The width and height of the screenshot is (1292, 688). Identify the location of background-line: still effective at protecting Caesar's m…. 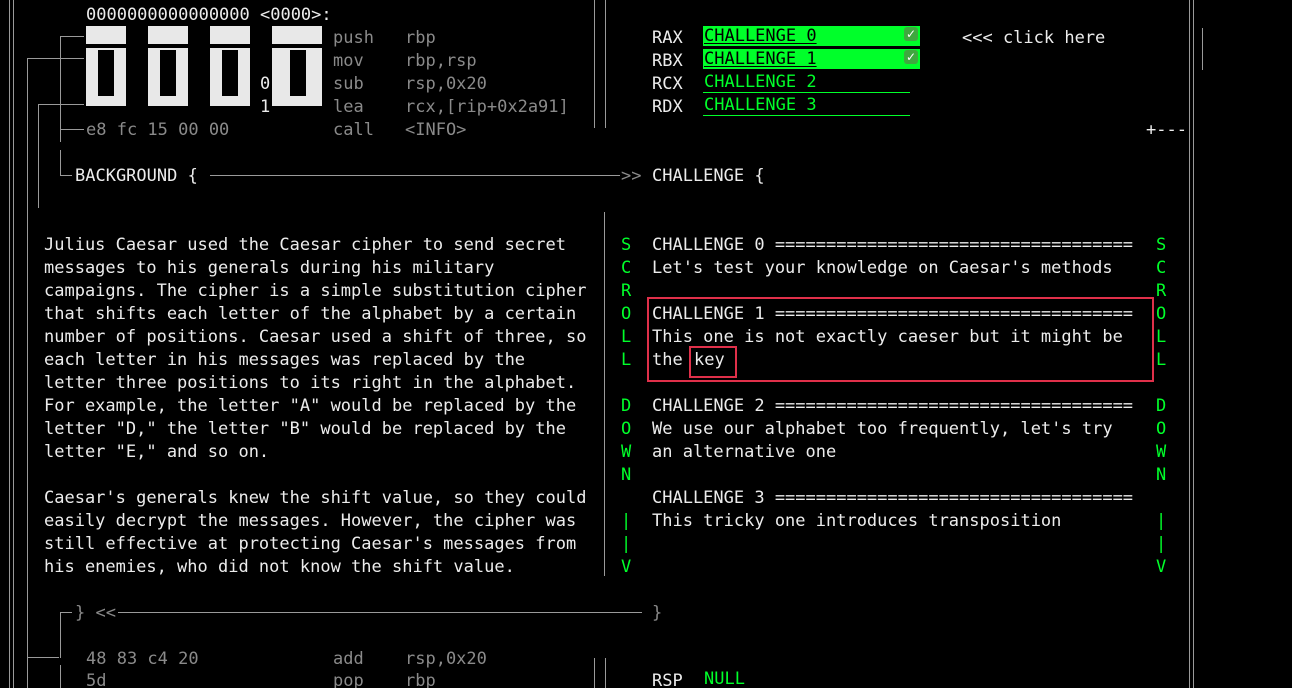
(310, 544).